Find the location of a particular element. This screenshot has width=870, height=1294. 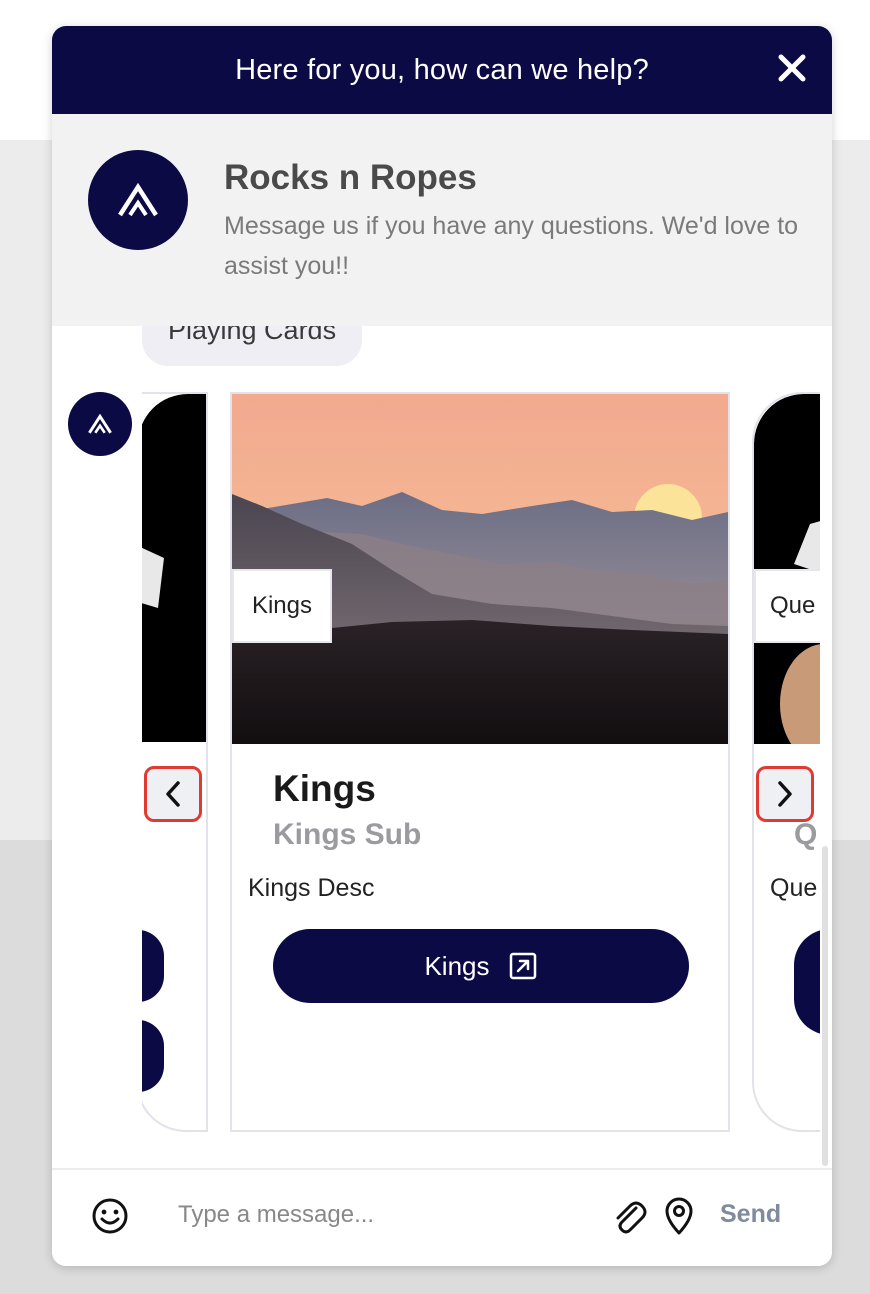

header-title: Here for you, how can we help? is located at coordinates (442, 69).